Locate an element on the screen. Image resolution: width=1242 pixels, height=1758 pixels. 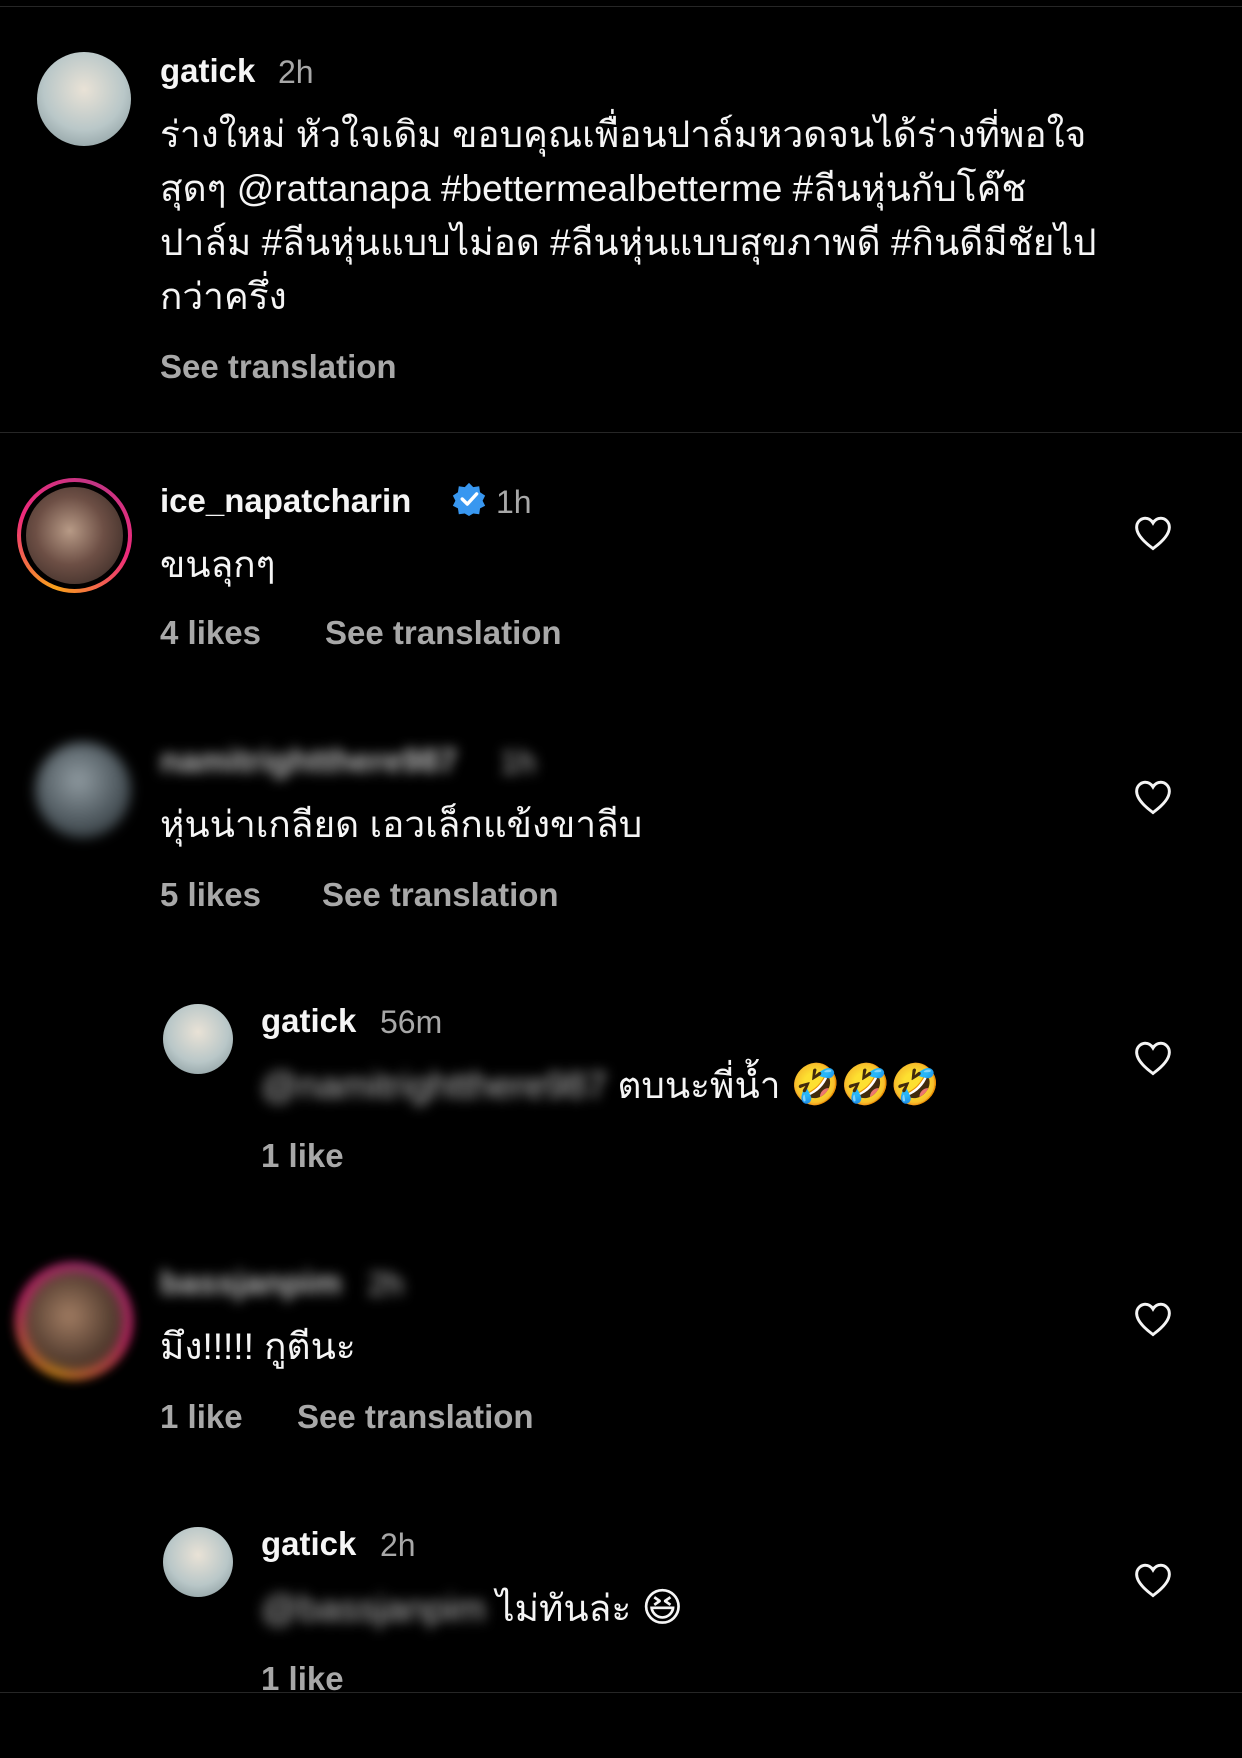
reply-text: ไม่ทันล่ะ is located at coordinates (564, 1608).